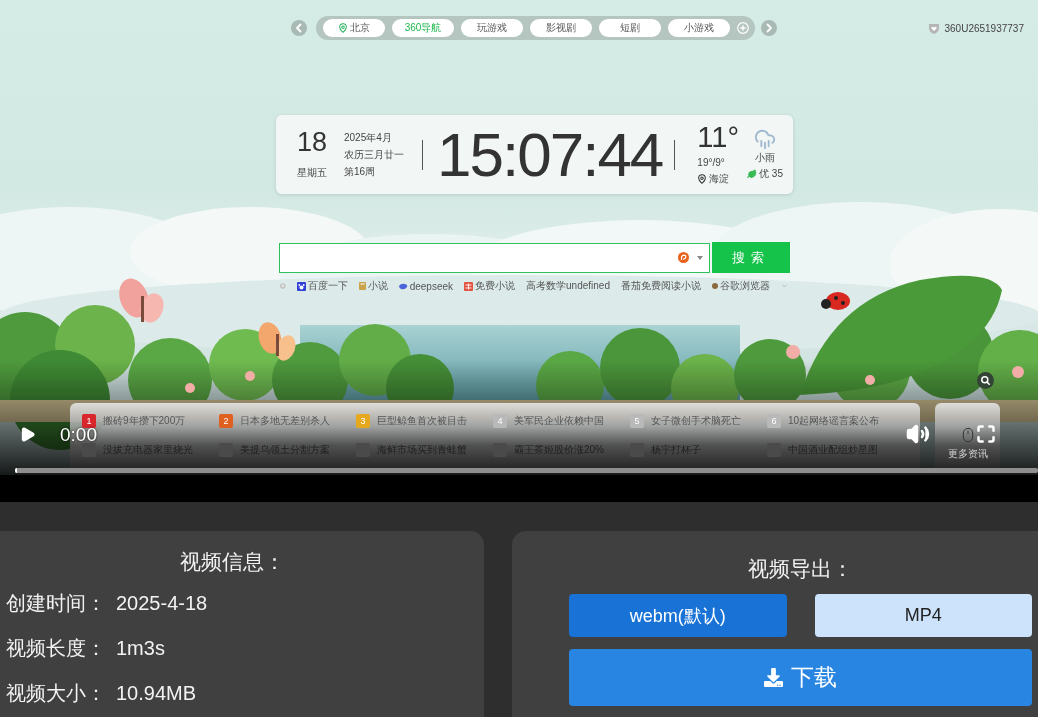 This screenshot has height=717, width=1038. What do you see at coordinates (561, 28) in the screenshot?
I see `nav-tab: 影视剧` at bounding box center [561, 28].